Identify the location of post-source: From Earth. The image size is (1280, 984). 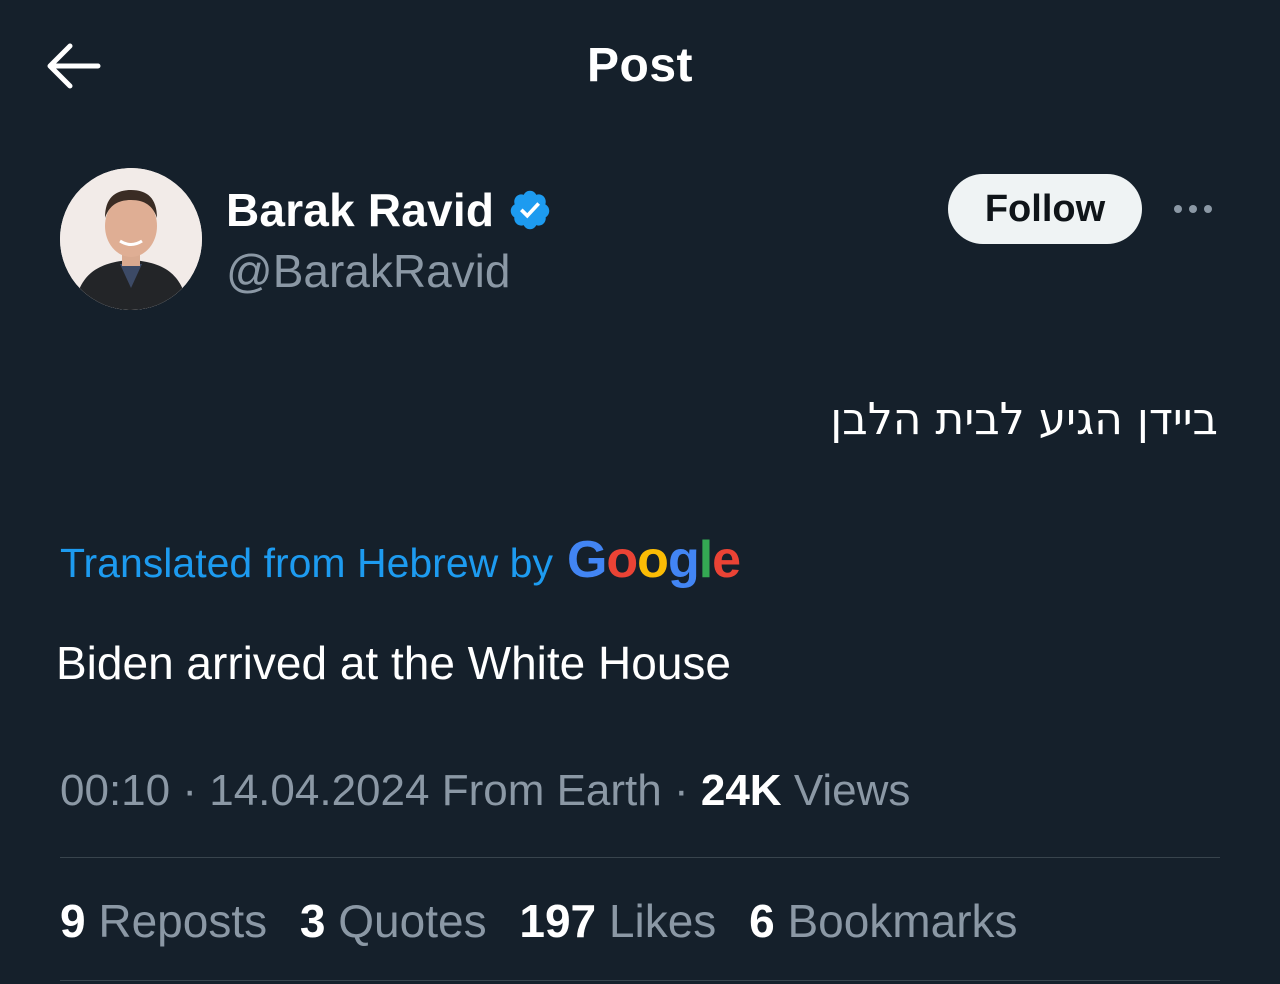
(551, 790).